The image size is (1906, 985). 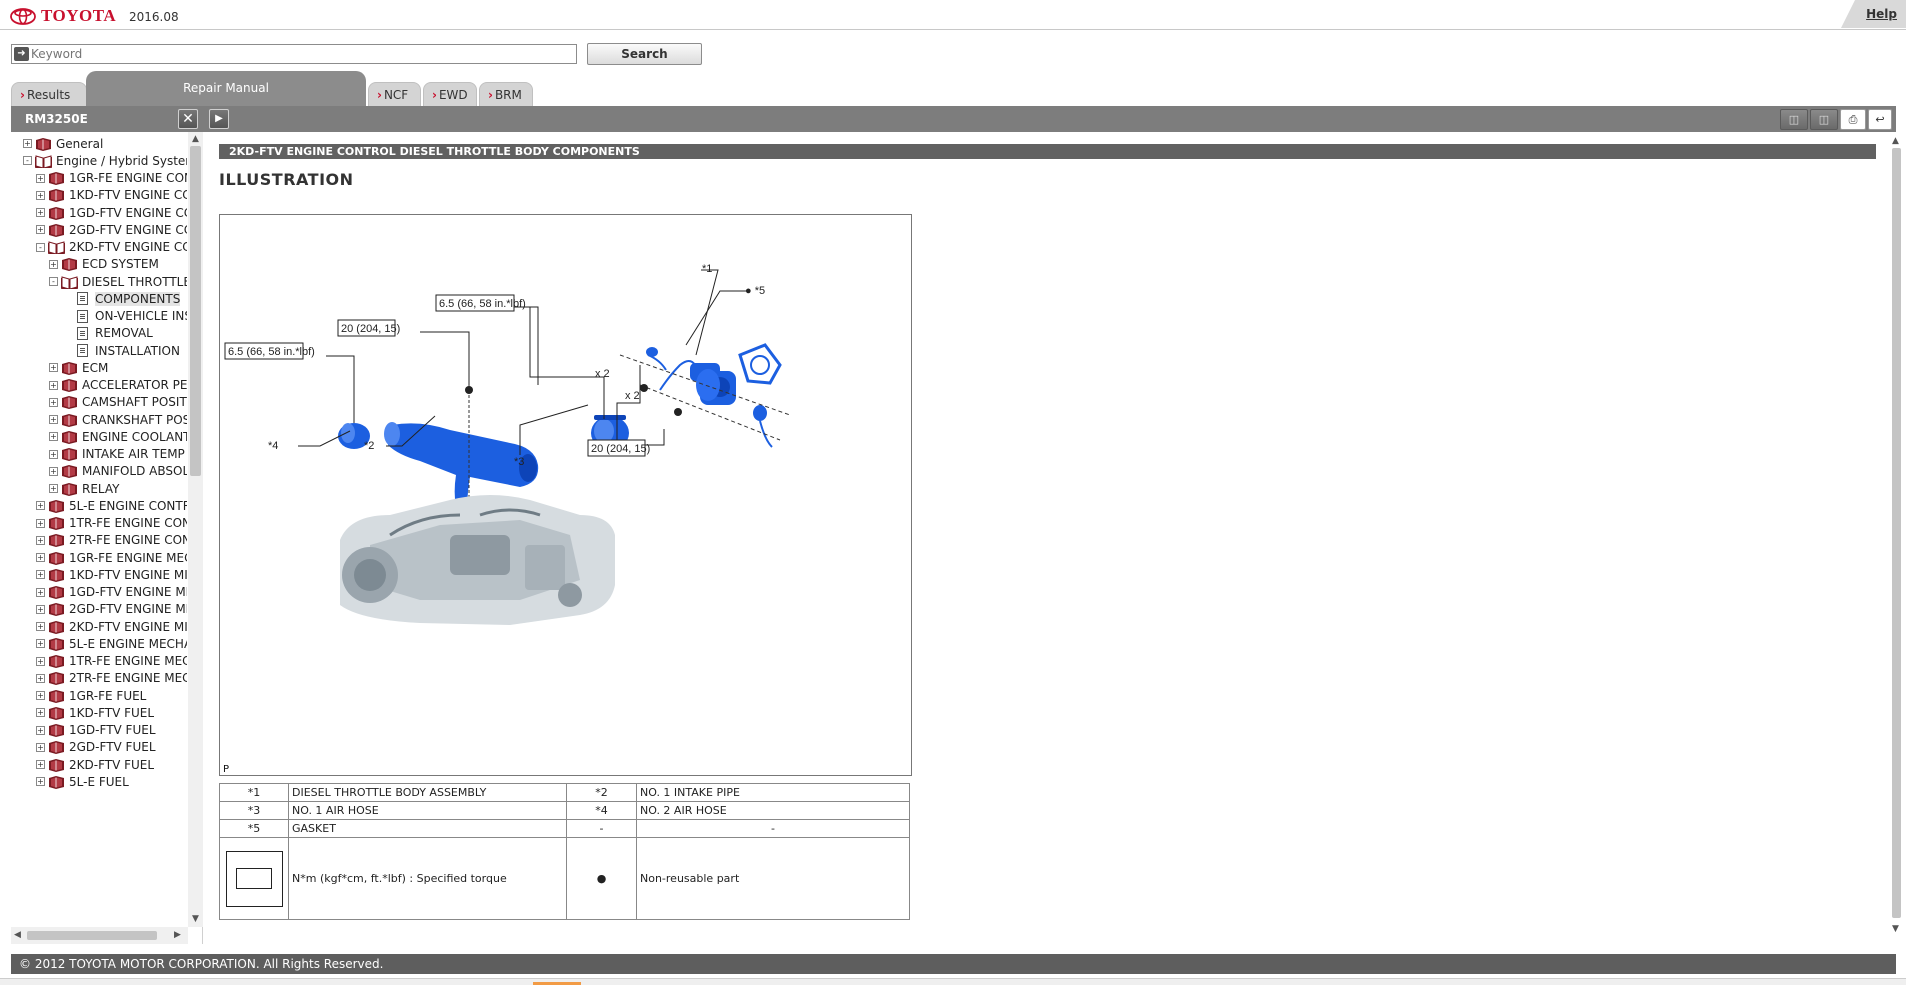 I want to click on tab-brm: › BRM, so click(x=506, y=94).